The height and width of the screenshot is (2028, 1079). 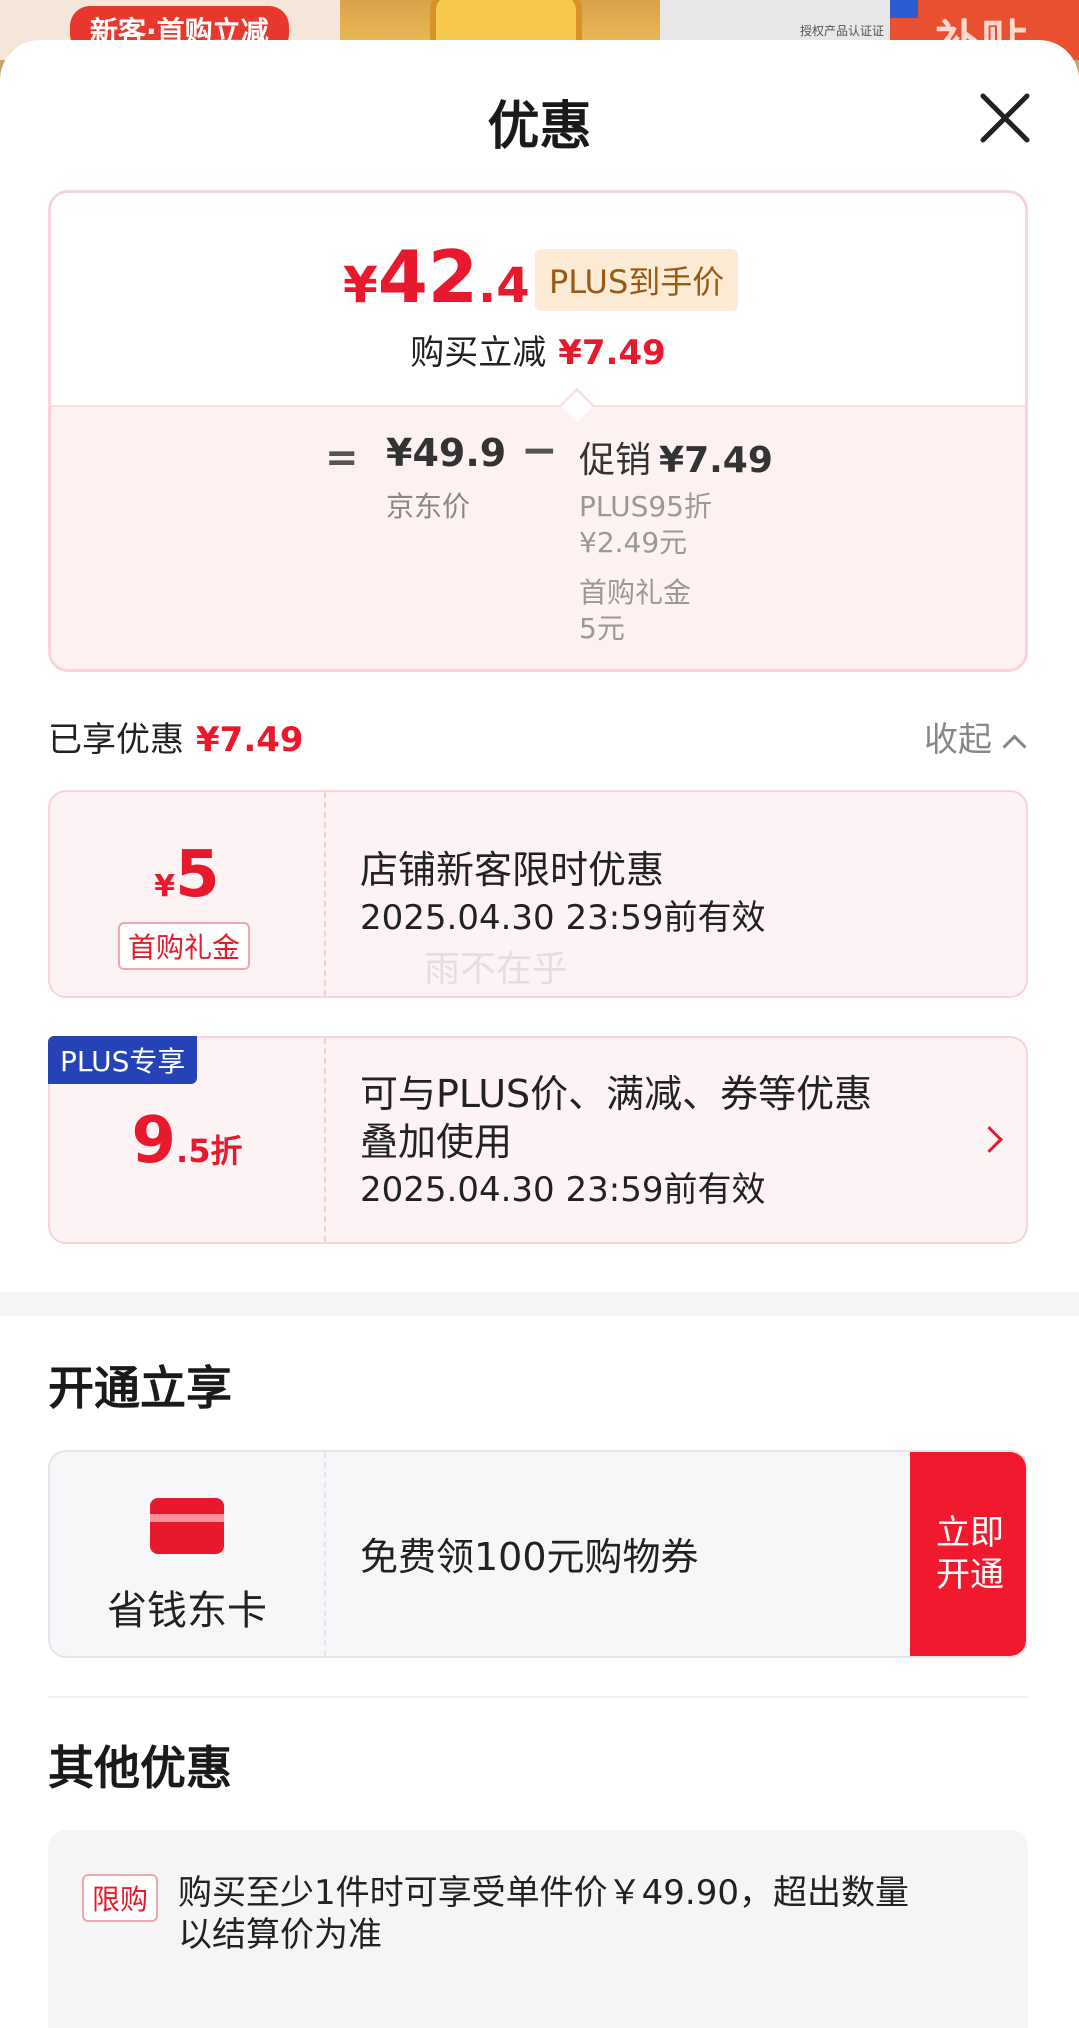 What do you see at coordinates (904, 9) in the screenshot?
I see `background-tag` at bounding box center [904, 9].